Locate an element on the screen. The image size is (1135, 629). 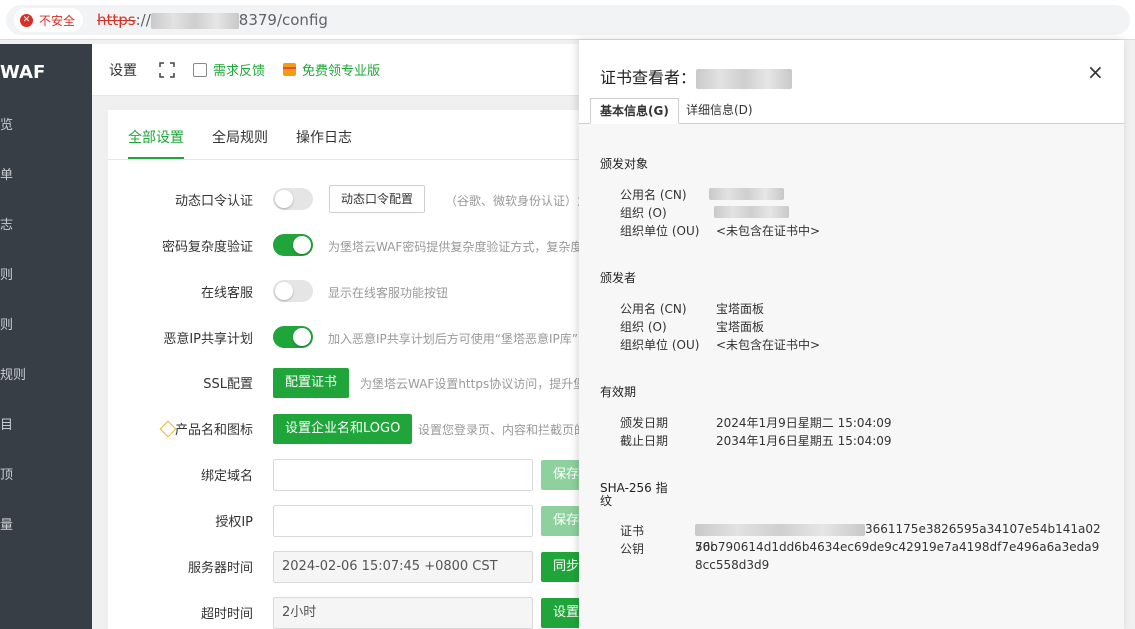
auth-ip-input is located at coordinates (403, 521).